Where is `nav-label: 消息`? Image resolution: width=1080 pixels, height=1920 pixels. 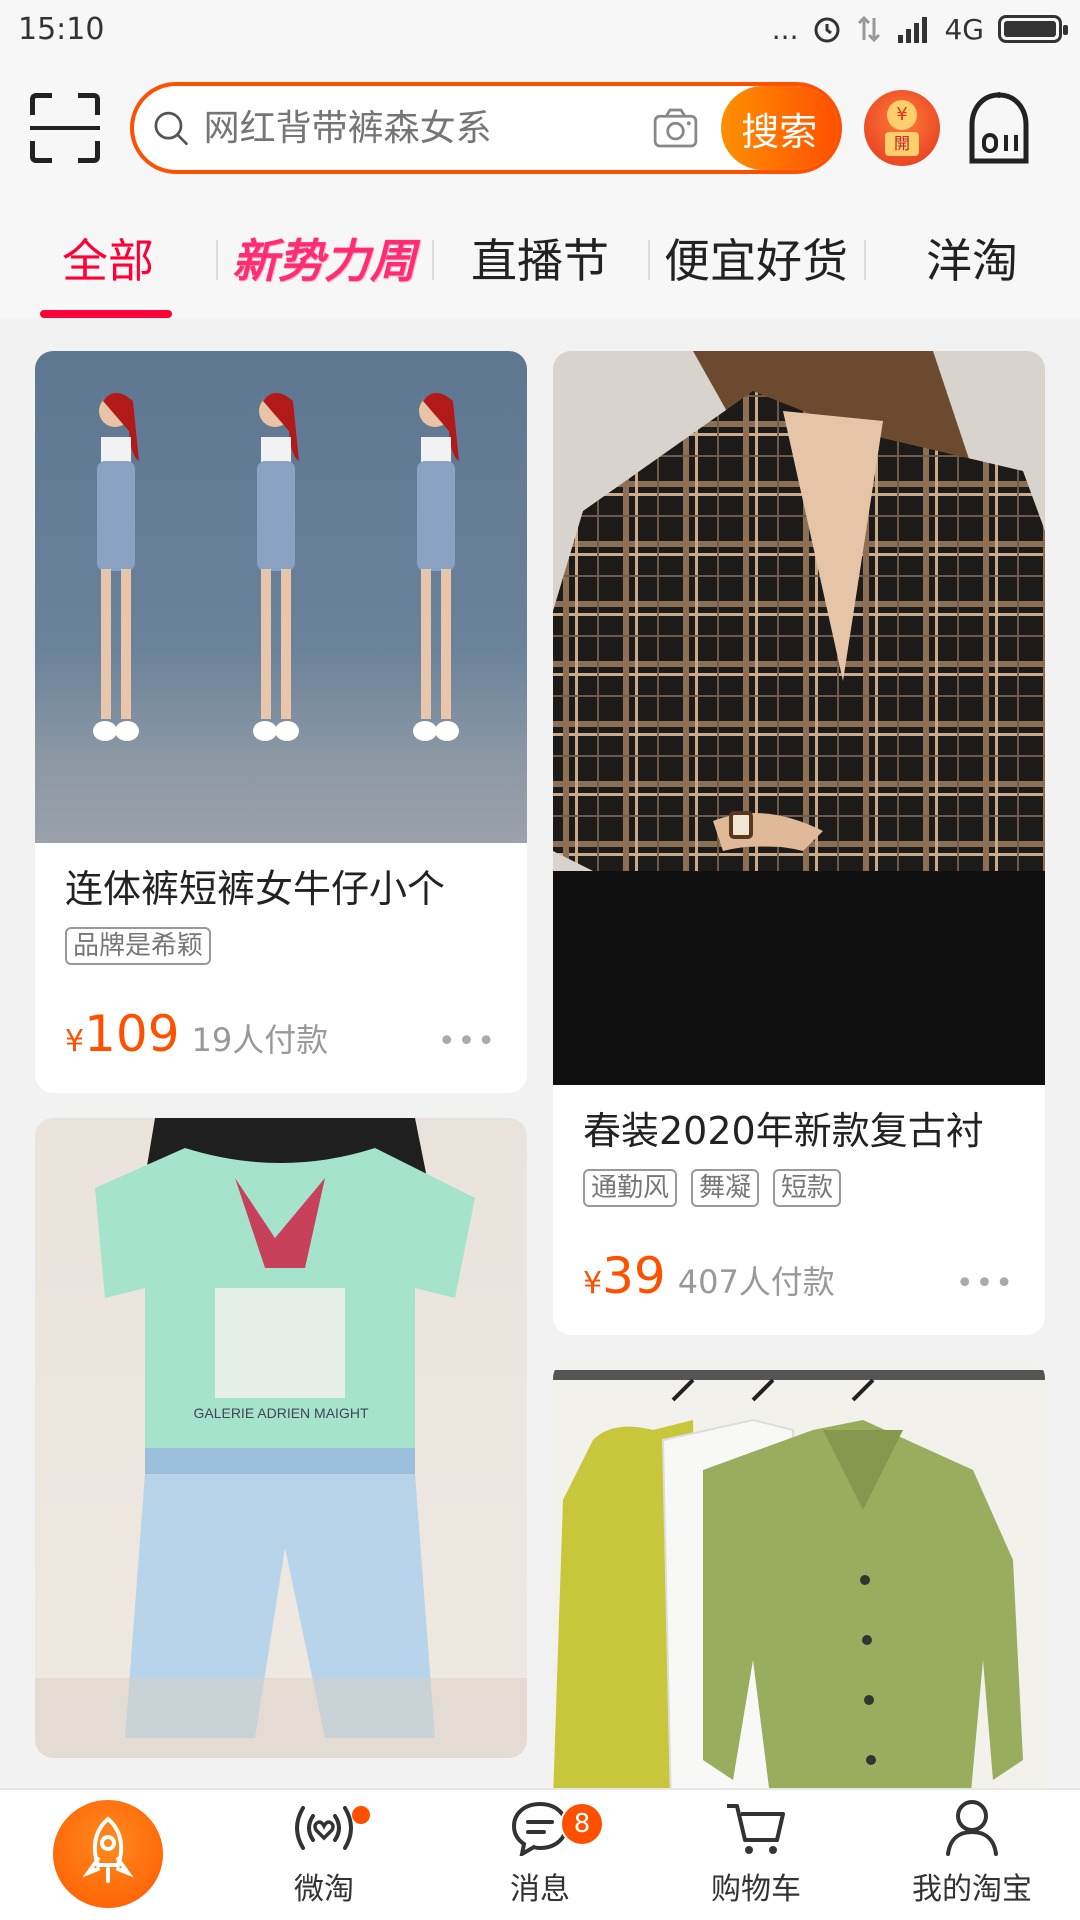
nav-label: 消息 is located at coordinates (540, 1889).